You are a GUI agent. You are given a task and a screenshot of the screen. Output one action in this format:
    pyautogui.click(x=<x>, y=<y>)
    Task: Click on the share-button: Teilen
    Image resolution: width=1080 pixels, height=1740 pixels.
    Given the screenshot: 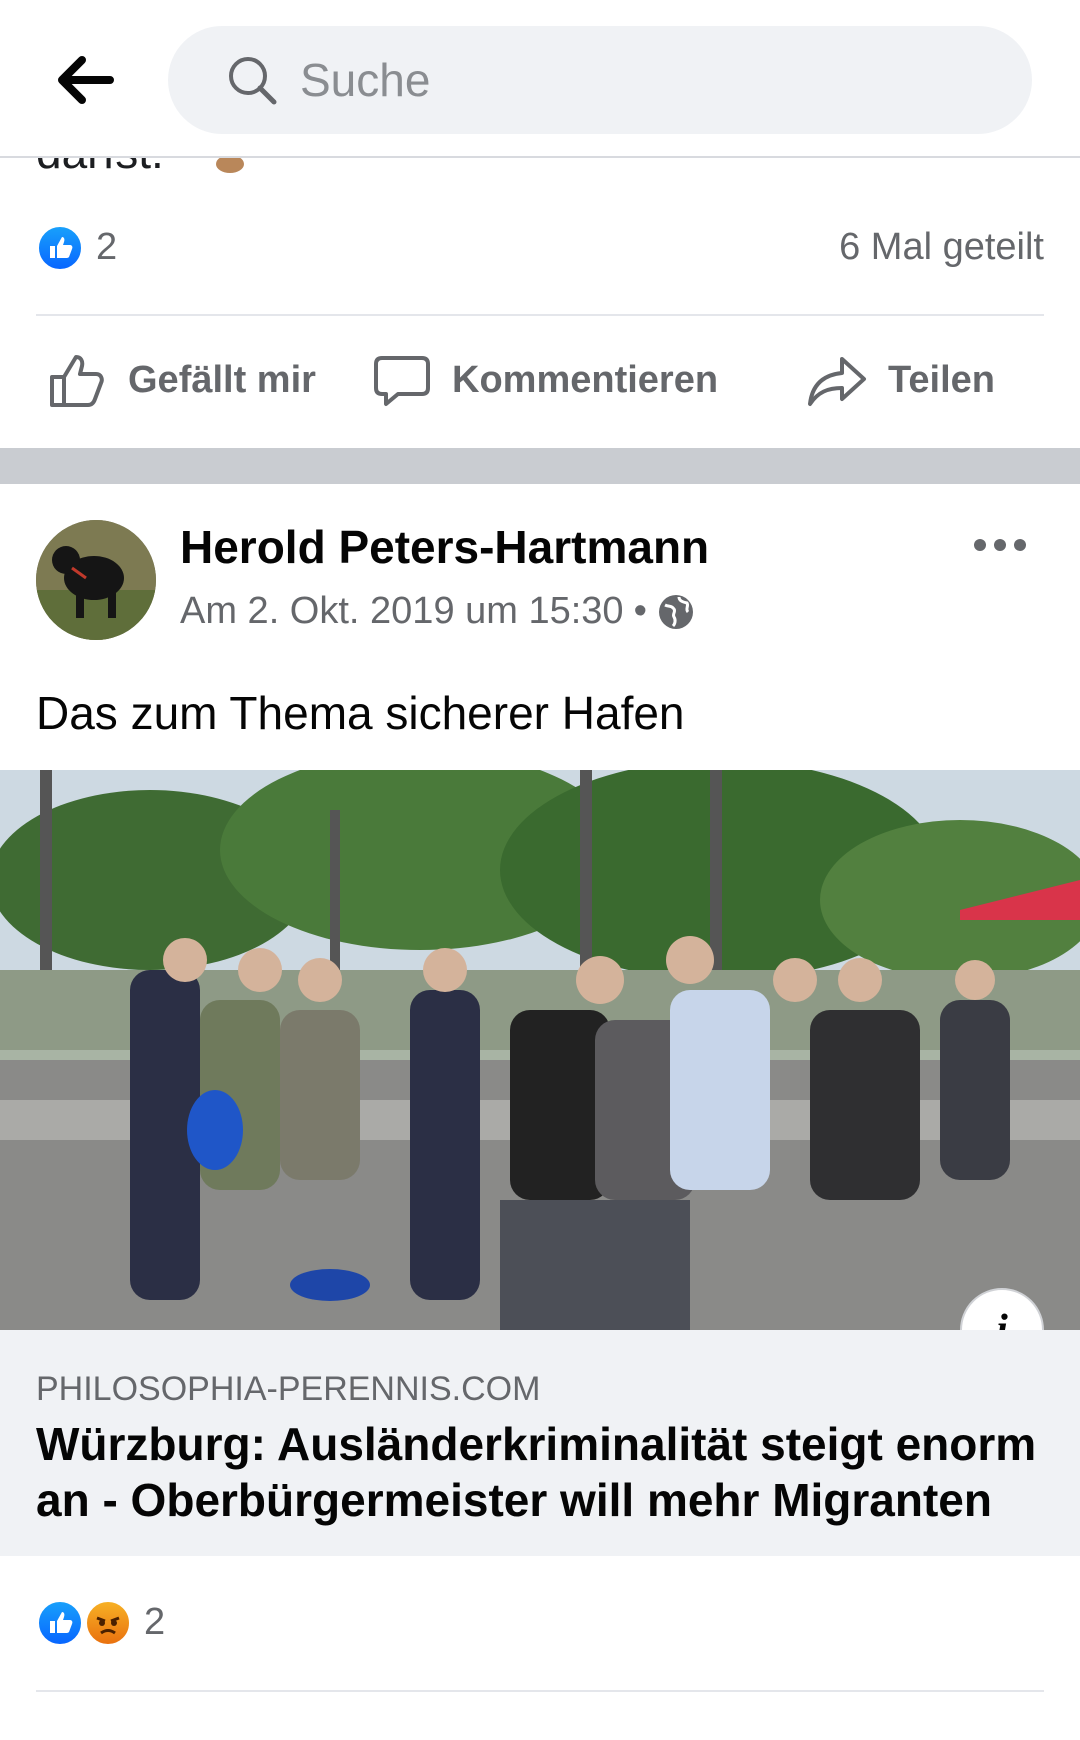 What is the action you would take?
    pyautogui.click(x=900, y=380)
    